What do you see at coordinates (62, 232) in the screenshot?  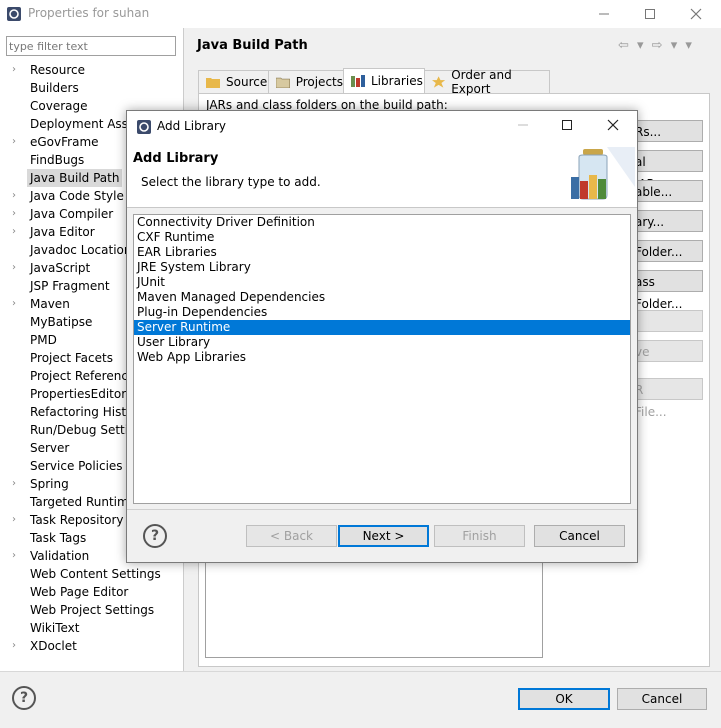 I see `tree-item-label: Java Editor` at bounding box center [62, 232].